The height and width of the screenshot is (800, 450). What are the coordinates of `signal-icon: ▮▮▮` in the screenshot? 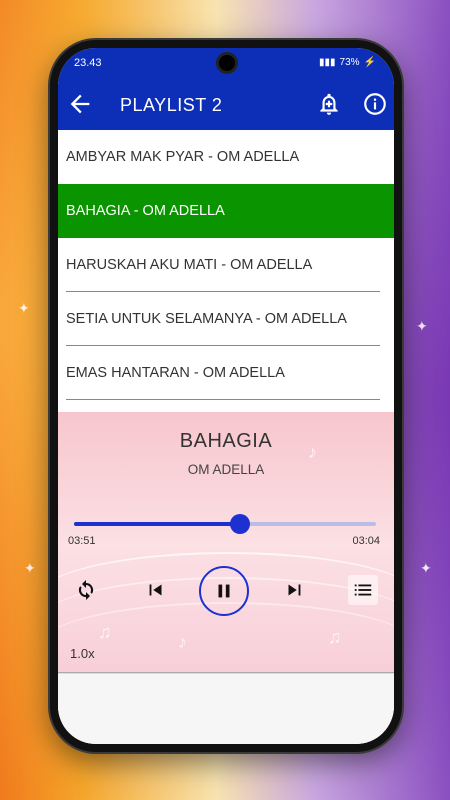 It's located at (327, 62).